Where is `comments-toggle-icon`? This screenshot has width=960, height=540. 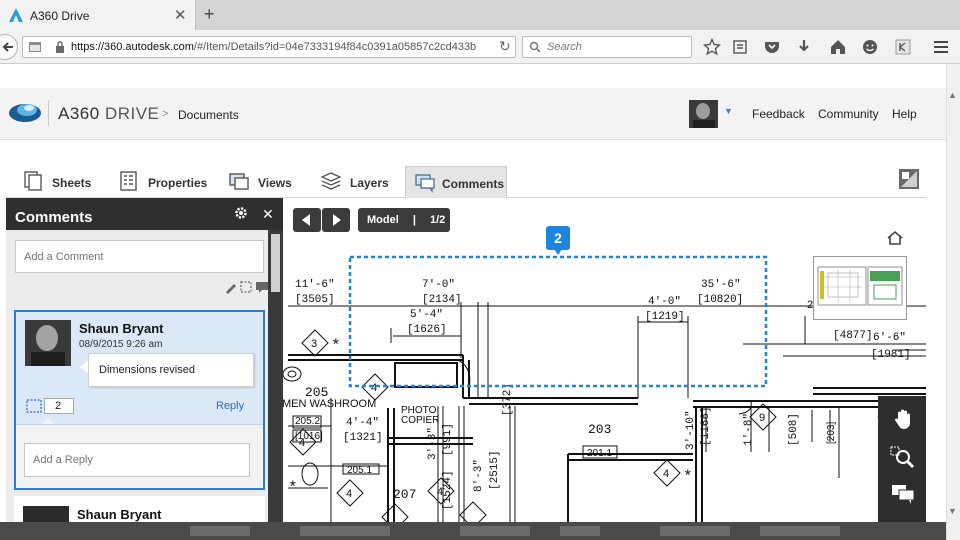 comments-toggle-icon is located at coordinates (903, 493).